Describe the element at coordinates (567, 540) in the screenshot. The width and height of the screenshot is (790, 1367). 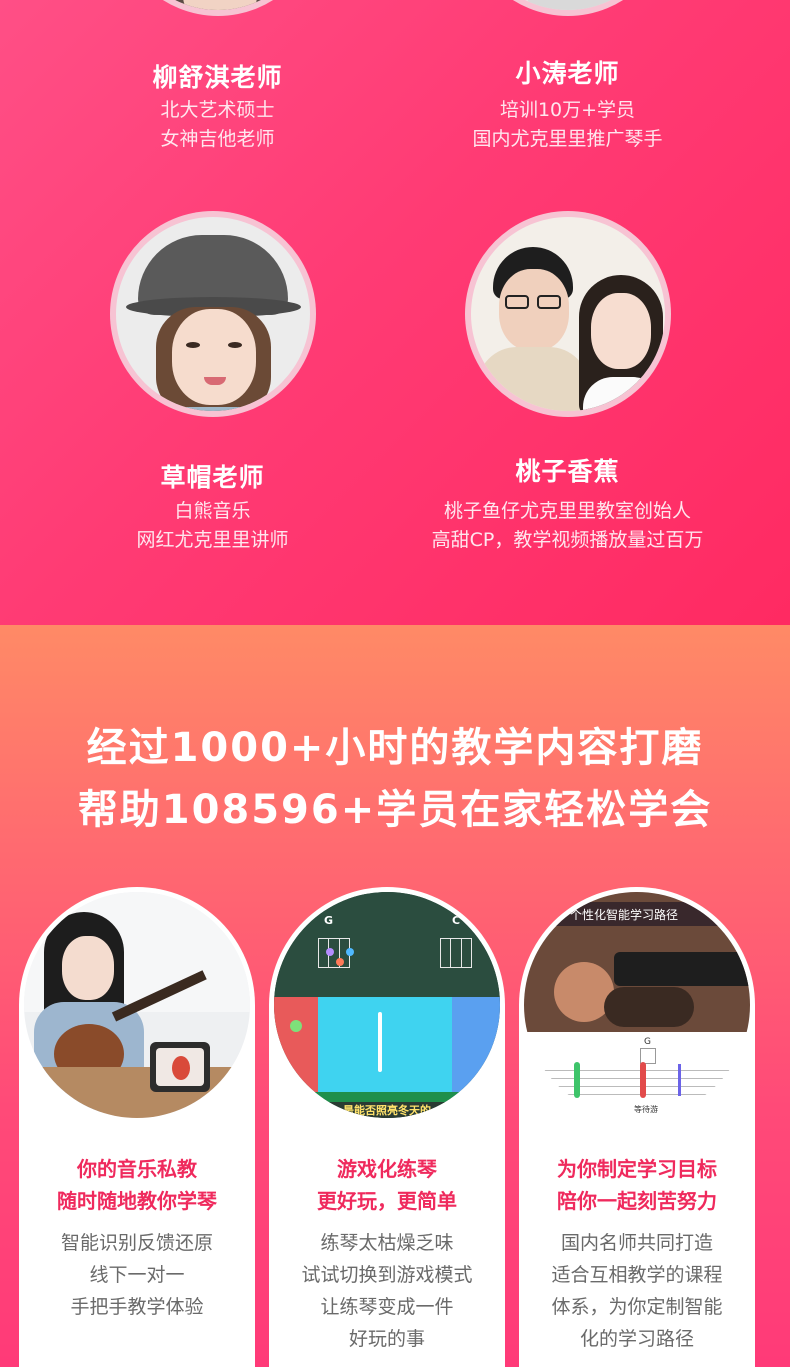
I see `teacher-desc-2: 高甜CP，教学视频播放量过百万` at that location.